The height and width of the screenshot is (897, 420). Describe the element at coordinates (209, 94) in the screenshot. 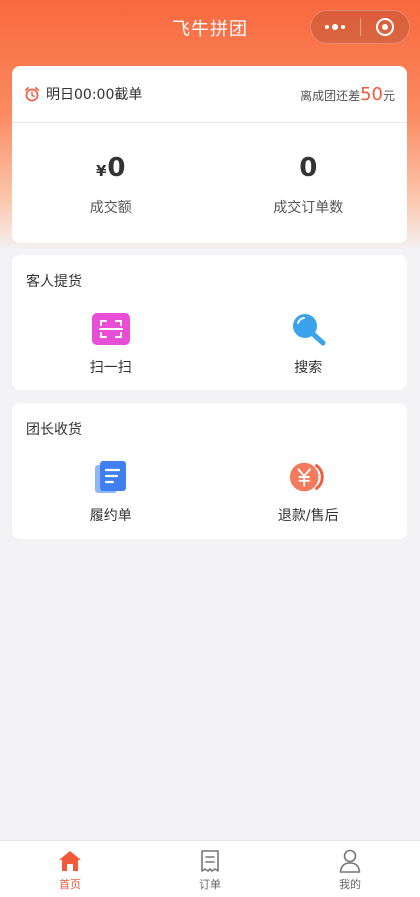

I see `stats-header: 明日00:00截单 离成团还差 50 元` at that location.